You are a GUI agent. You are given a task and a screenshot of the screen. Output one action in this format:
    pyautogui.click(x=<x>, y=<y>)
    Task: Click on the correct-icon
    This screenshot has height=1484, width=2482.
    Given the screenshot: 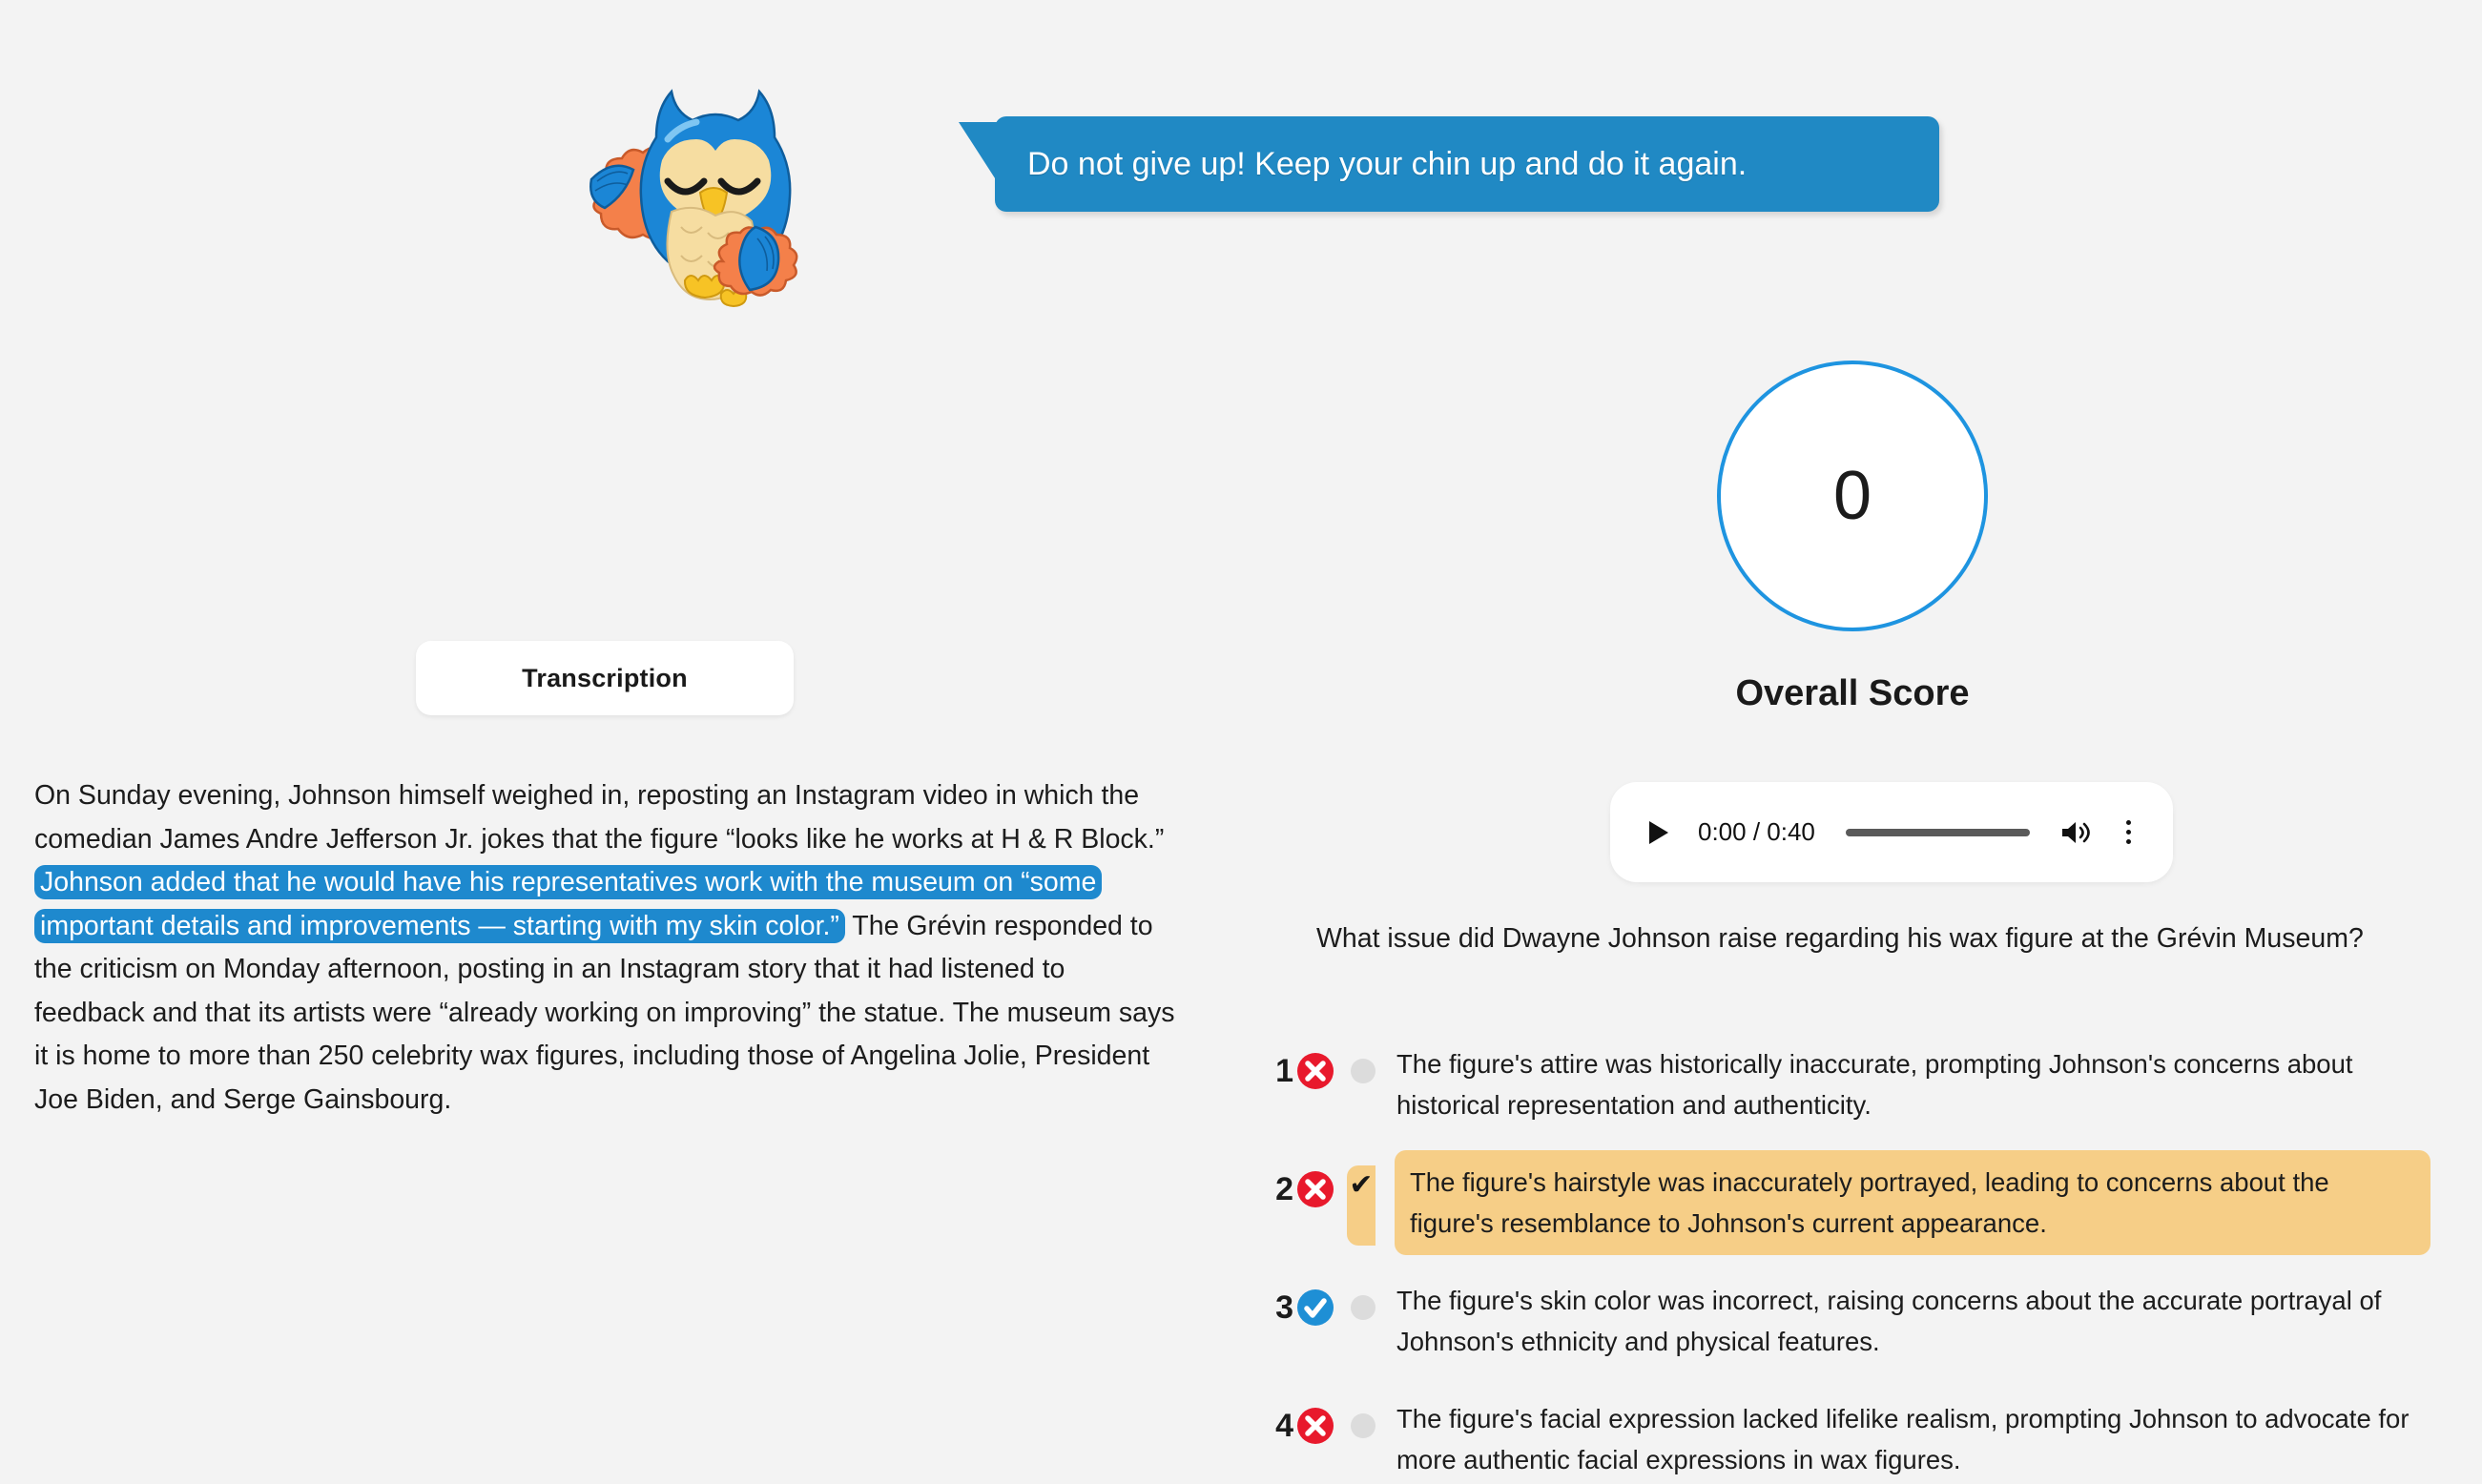 What is the action you would take?
    pyautogui.click(x=1315, y=1308)
    